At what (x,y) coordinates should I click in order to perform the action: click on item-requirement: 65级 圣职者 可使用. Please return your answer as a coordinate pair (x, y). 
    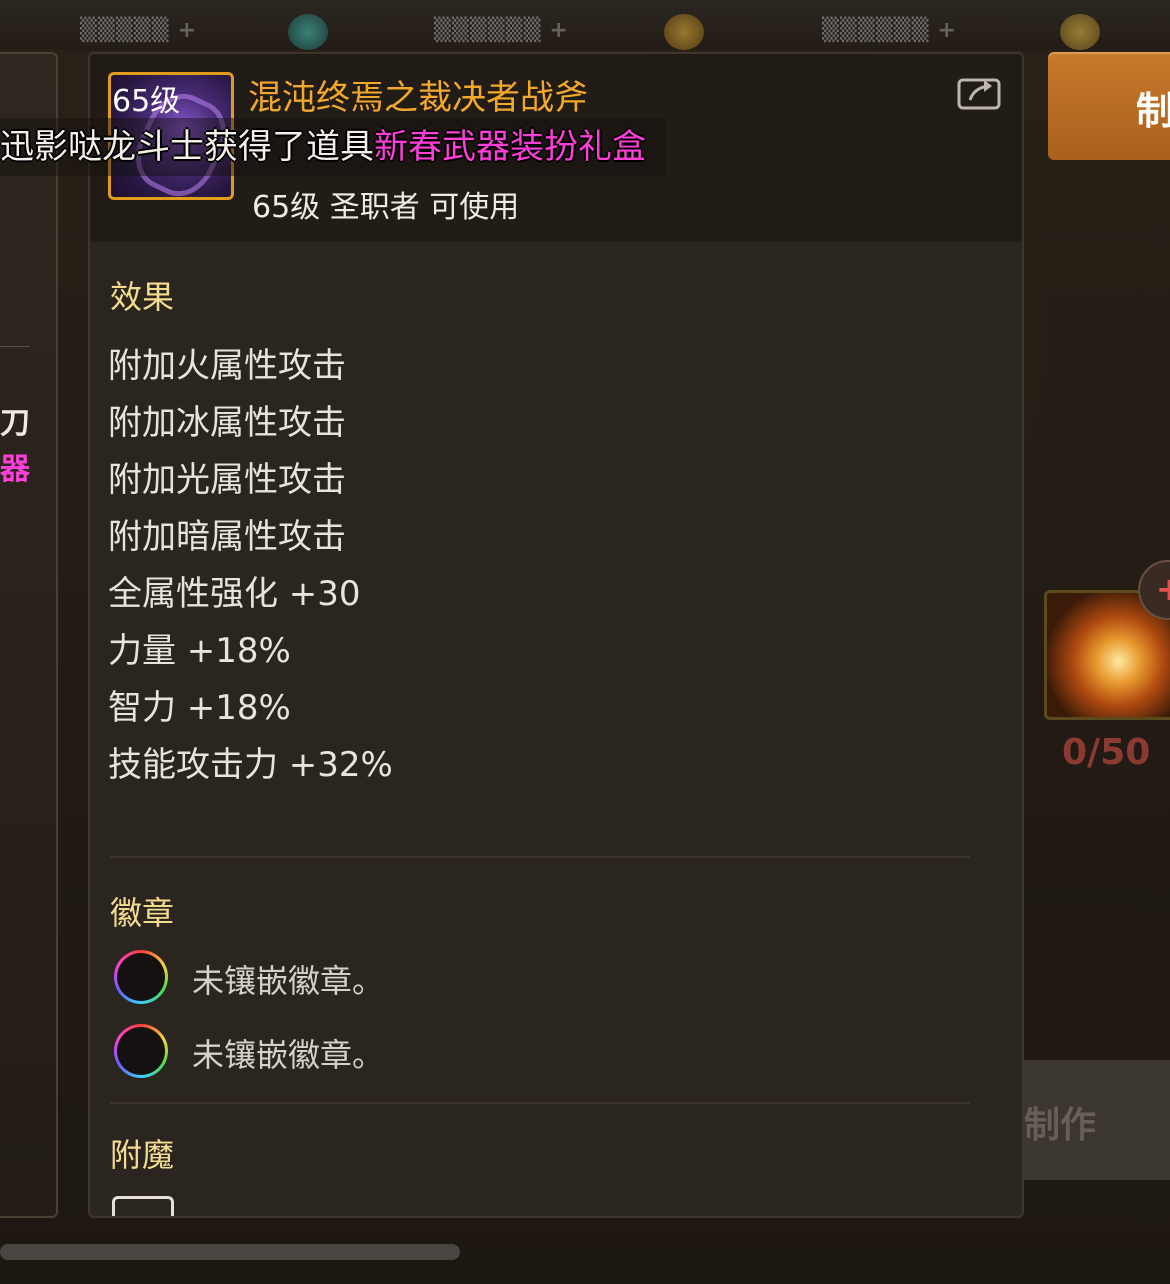
    Looking at the image, I should click on (386, 207).